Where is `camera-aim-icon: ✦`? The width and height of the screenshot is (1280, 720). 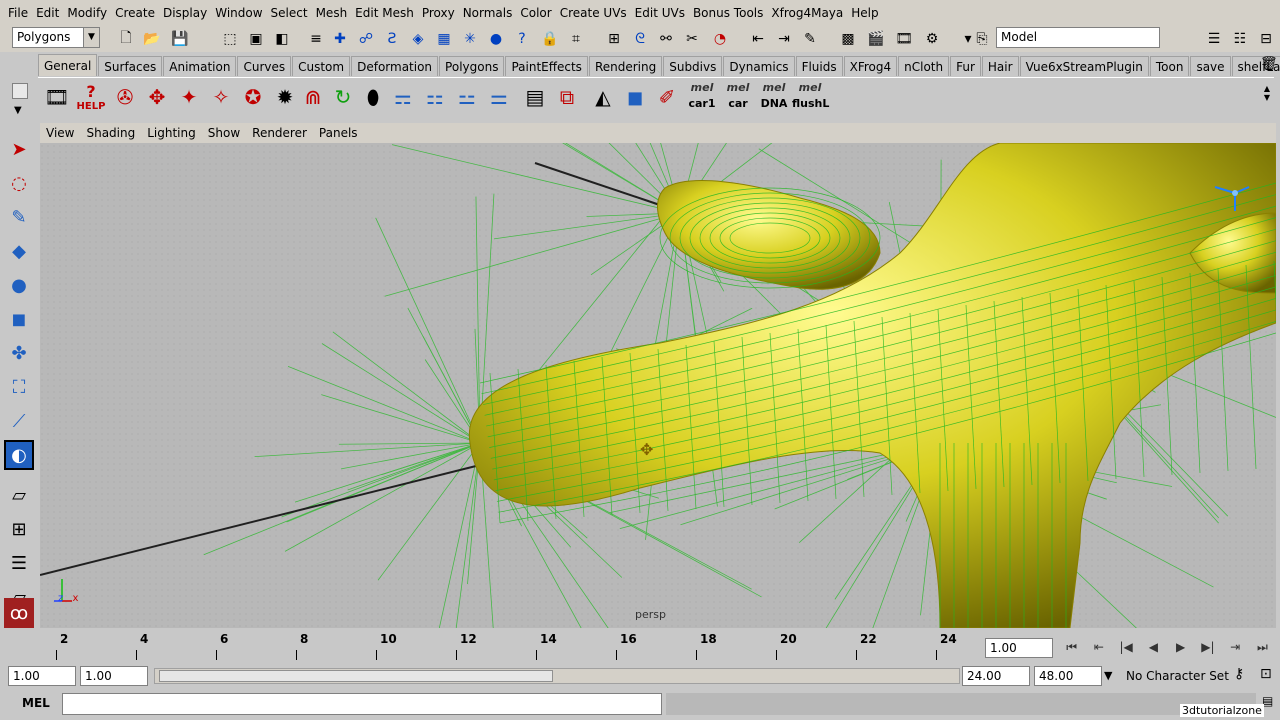 camera-aim-icon: ✦ is located at coordinates (189, 97).